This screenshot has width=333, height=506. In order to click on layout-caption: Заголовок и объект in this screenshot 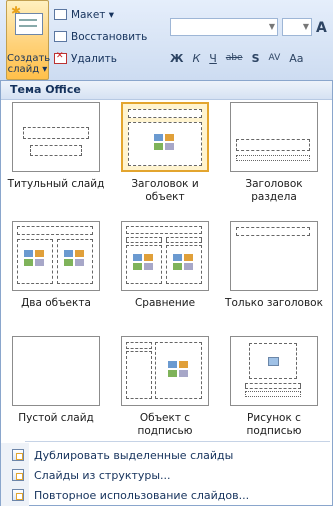, I will do `click(165, 190)`.